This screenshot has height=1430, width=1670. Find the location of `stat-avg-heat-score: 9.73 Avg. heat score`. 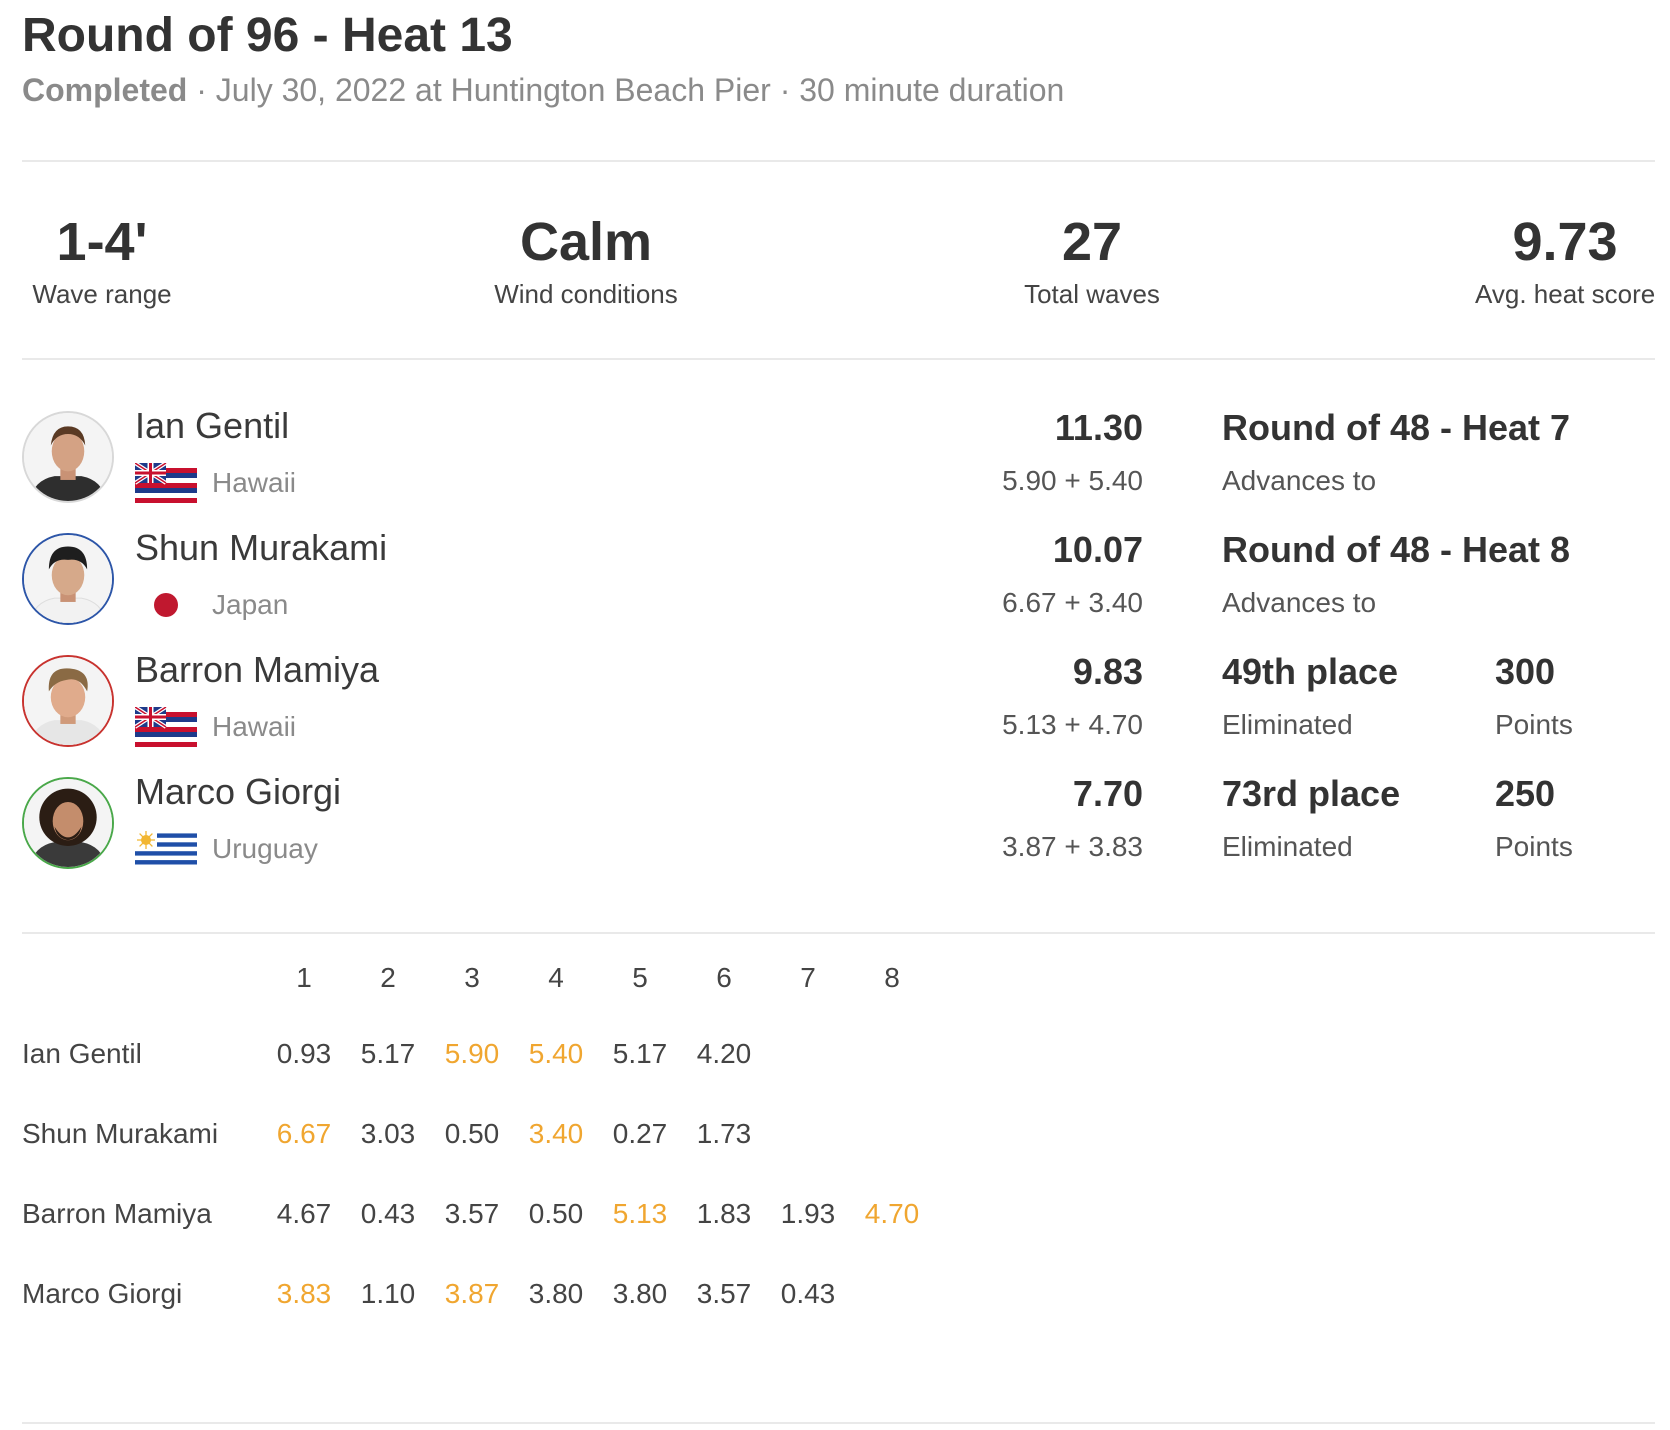

stat-avg-heat-score: 9.73 Avg. heat score is located at coordinates (1565, 261).